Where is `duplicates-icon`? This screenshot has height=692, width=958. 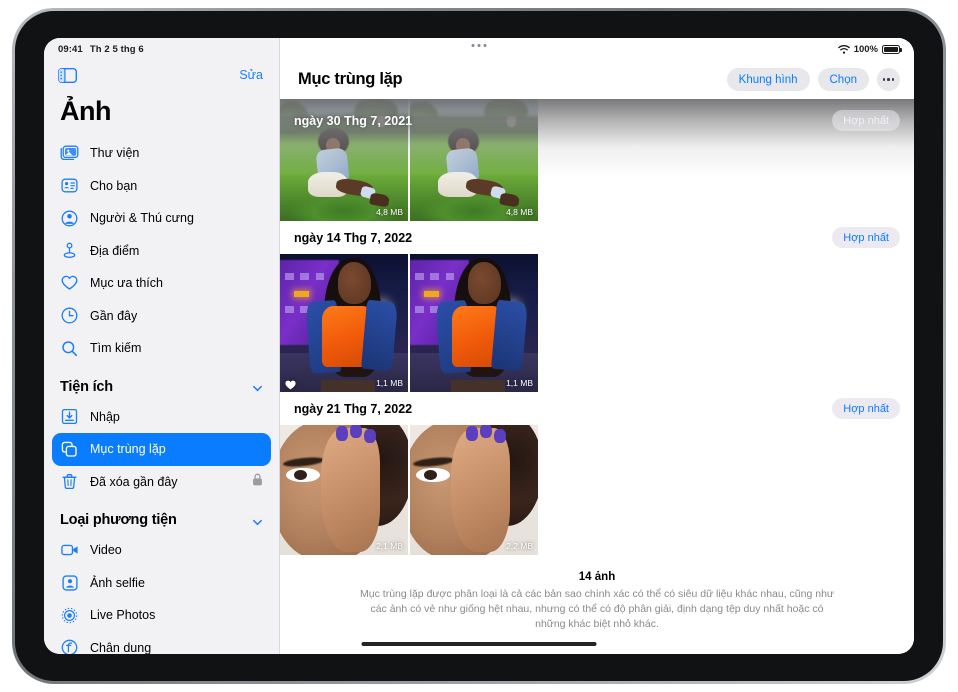
duplicates-icon is located at coordinates (69, 449).